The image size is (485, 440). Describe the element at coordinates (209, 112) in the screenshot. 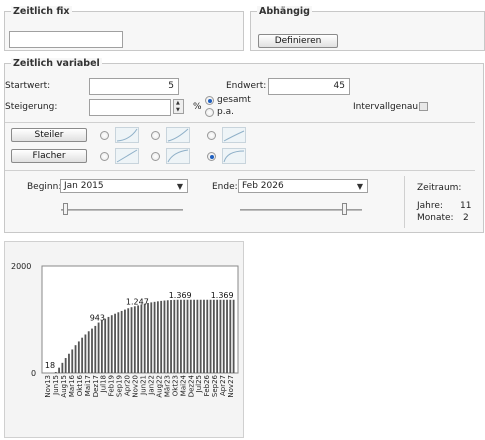

I see `radio-per-annum` at that location.